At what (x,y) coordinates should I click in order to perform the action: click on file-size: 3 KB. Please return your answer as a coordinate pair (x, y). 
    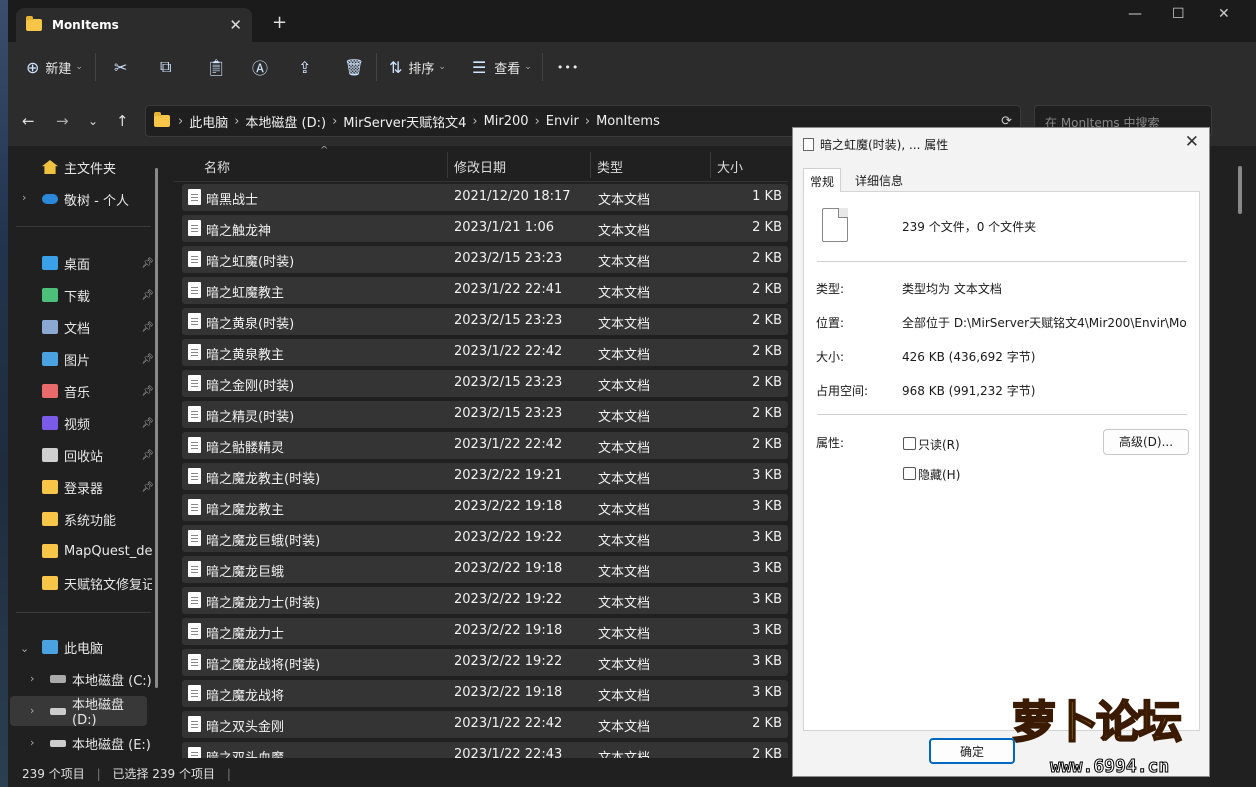
    Looking at the image, I should click on (767, 630).